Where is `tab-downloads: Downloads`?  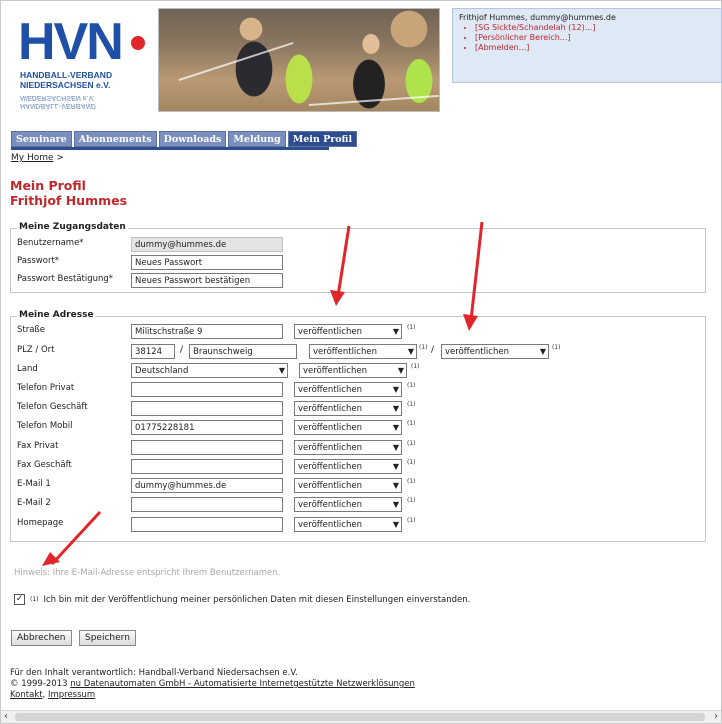
tab-downloads: Downloads is located at coordinates (192, 139).